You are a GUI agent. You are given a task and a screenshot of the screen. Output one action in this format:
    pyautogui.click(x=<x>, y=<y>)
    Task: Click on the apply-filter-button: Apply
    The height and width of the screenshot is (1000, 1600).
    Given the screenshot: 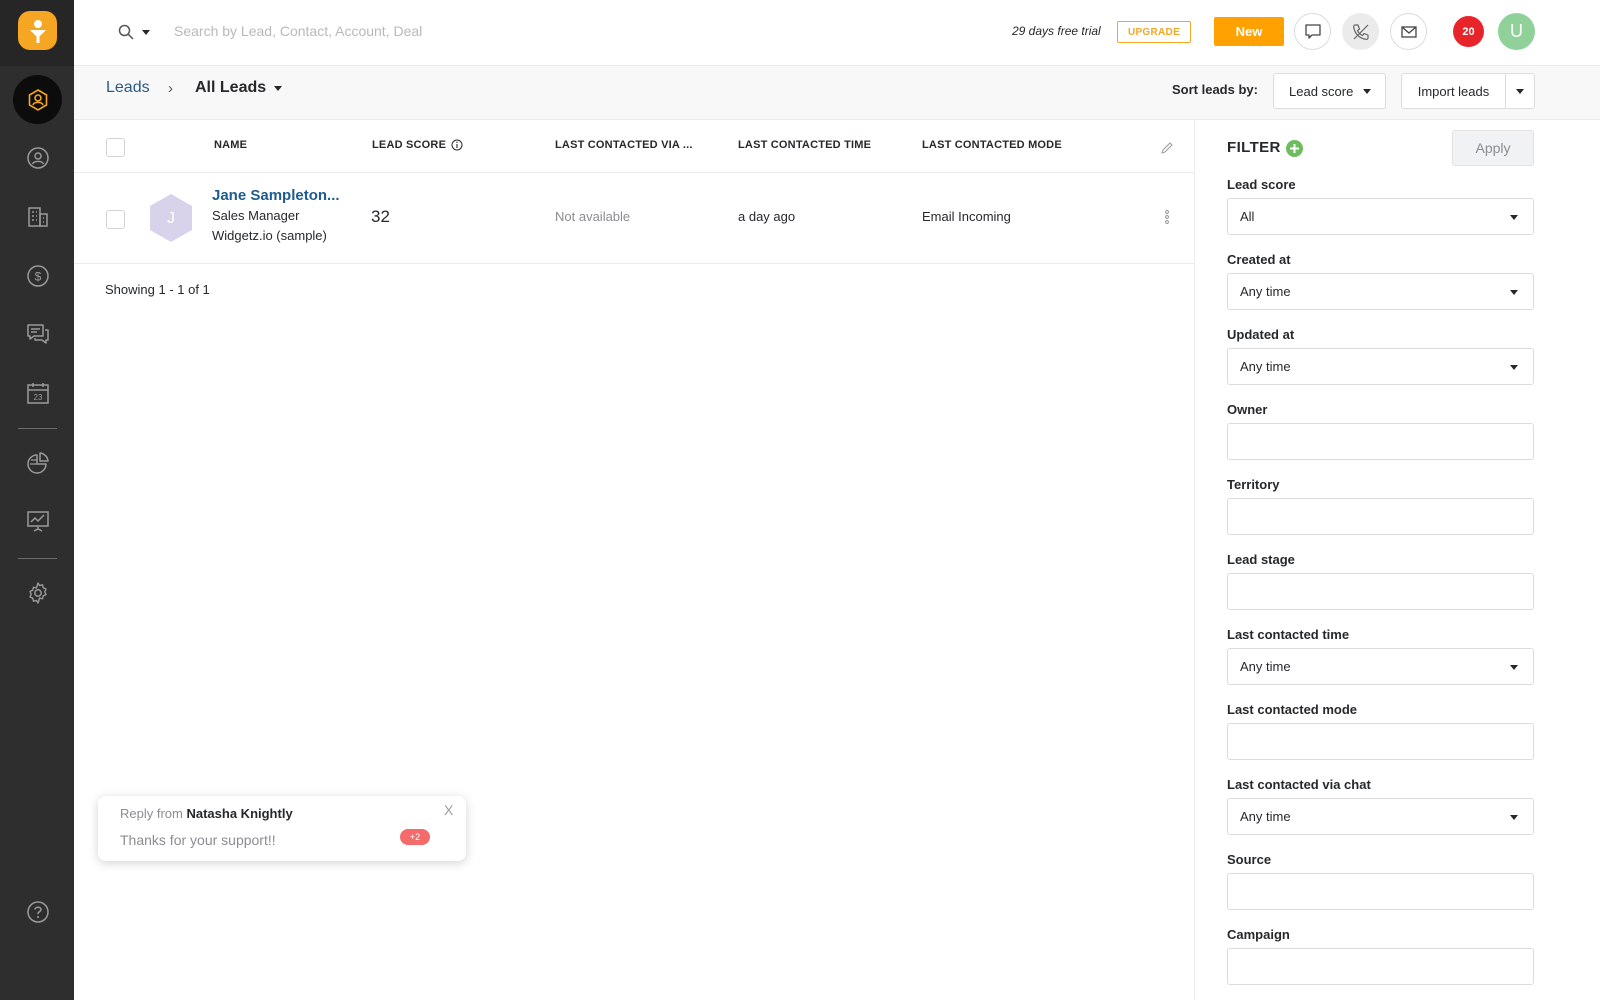 What is the action you would take?
    pyautogui.click(x=1493, y=148)
    